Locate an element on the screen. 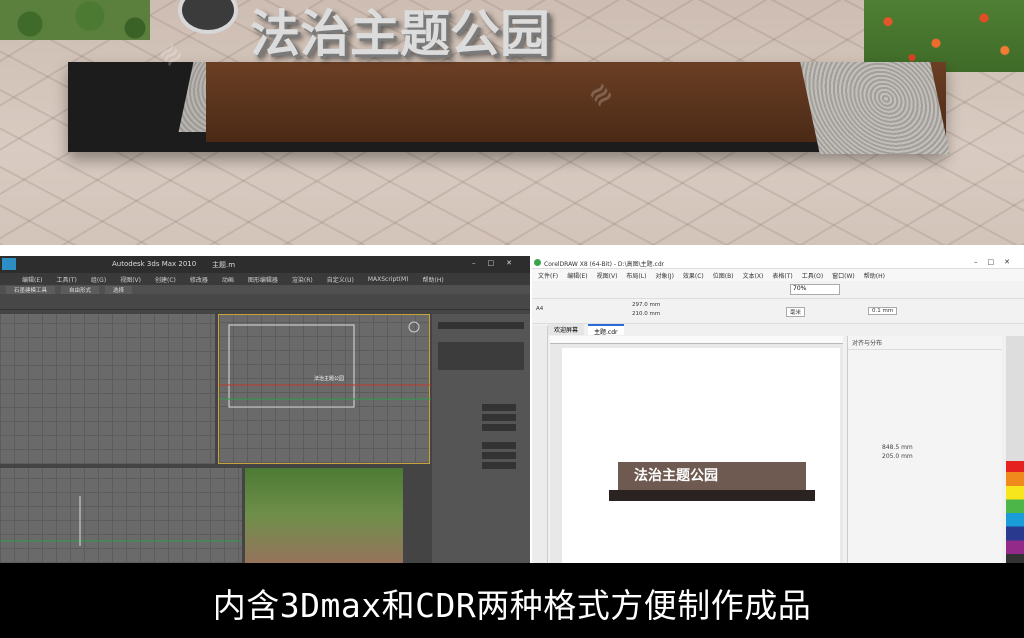  drawing-canvas: 法治主题公园 is located at coordinates (696, 449).